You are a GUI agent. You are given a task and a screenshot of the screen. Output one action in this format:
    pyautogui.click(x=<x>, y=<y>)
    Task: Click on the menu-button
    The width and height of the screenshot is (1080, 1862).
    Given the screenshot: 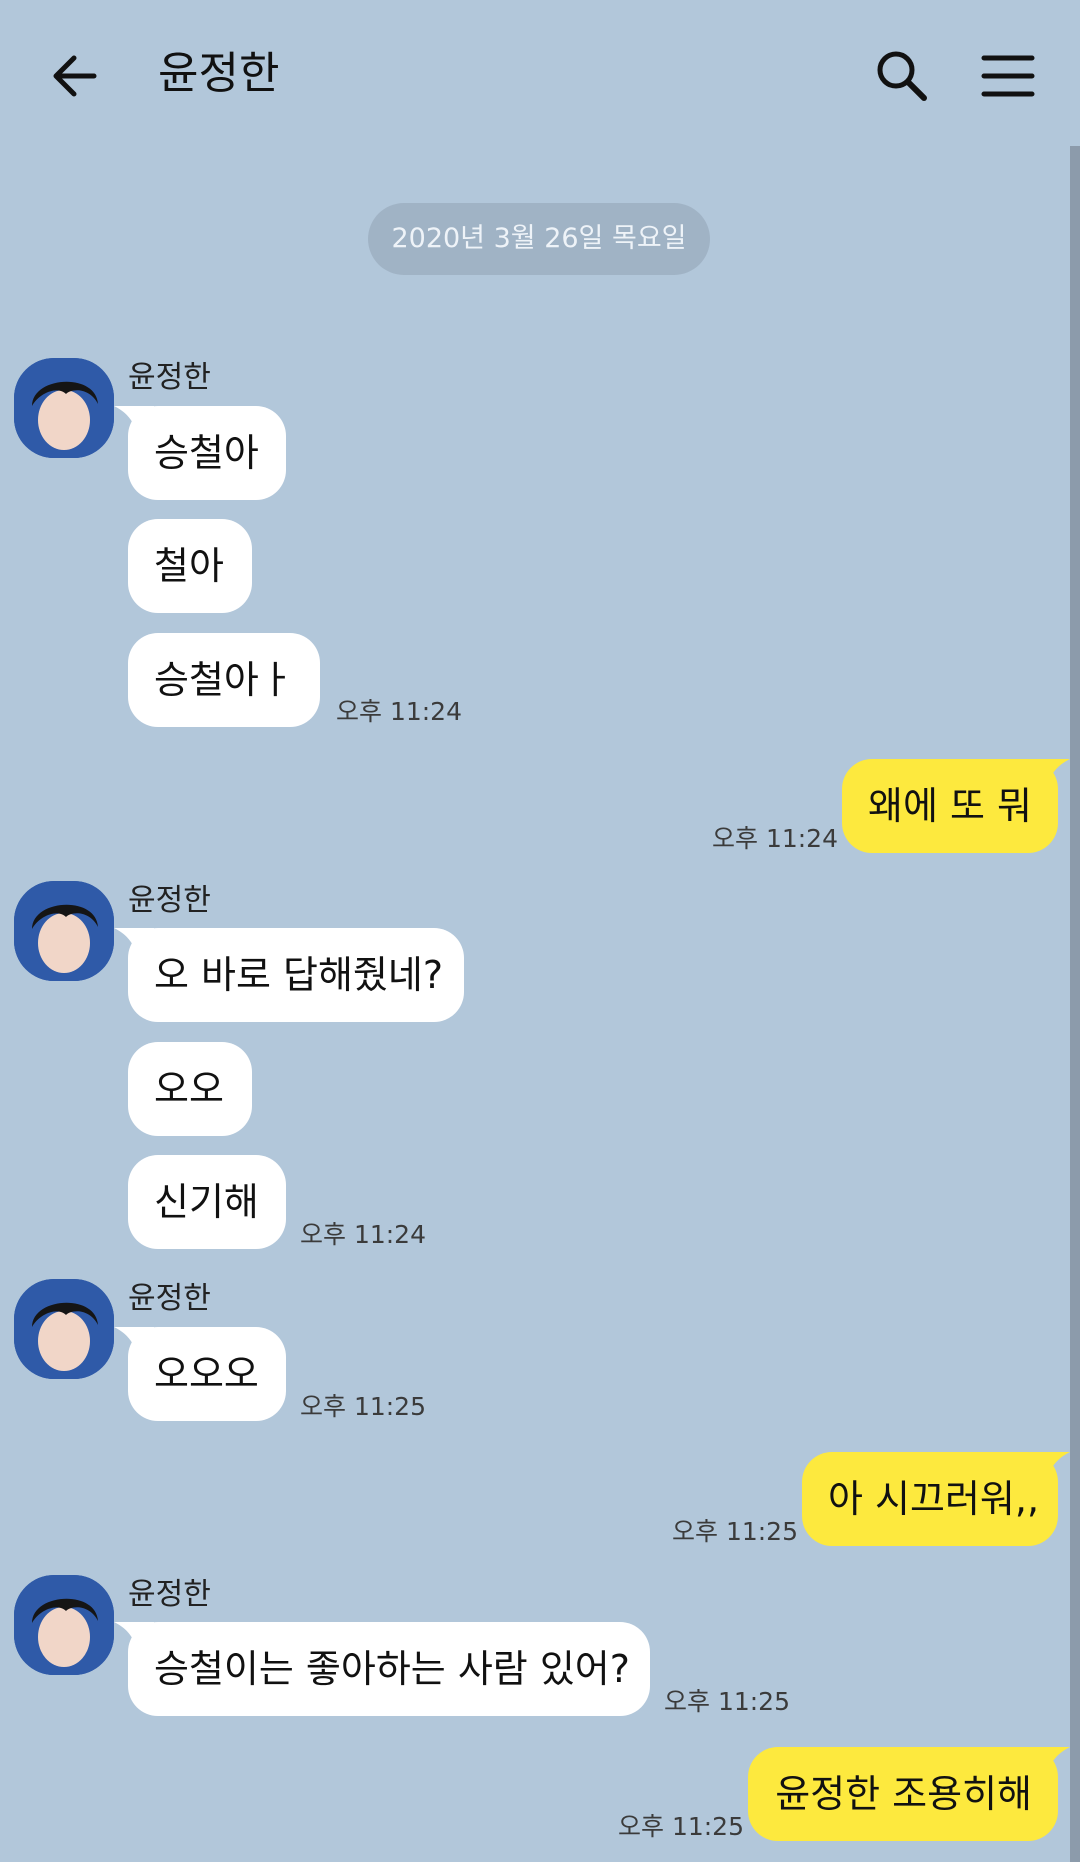 What is the action you would take?
    pyautogui.click(x=1008, y=76)
    